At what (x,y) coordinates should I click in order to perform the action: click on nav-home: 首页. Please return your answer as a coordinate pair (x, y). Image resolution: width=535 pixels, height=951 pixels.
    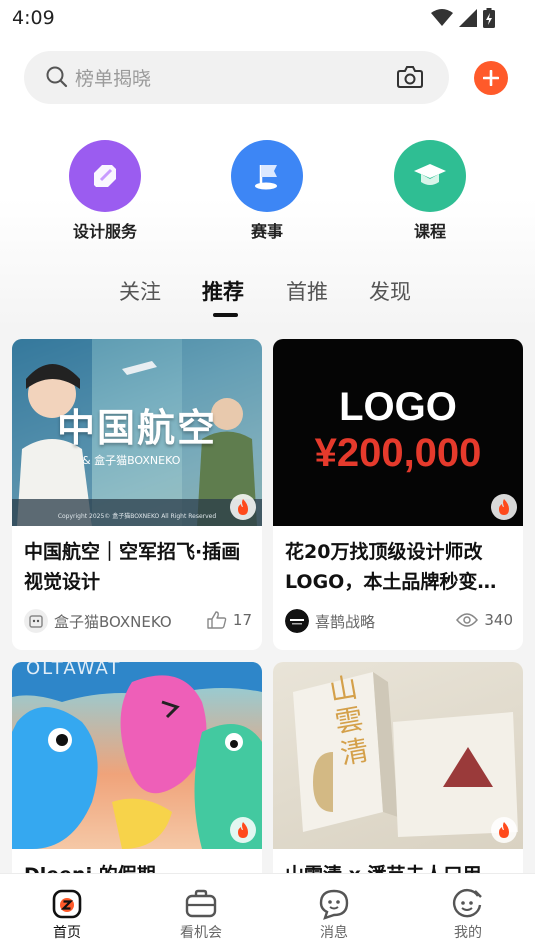
    Looking at the image, I should click on (67, 915).